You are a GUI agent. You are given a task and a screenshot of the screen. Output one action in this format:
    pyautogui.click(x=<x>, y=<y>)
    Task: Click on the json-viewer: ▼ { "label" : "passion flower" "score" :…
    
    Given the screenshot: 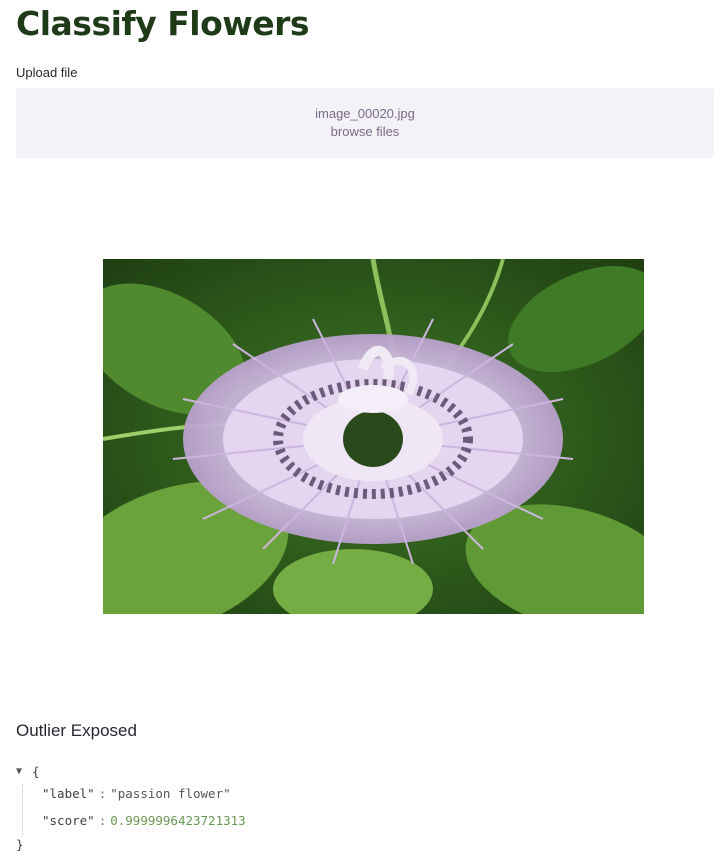 What is the action you would take?
    pyautogui.click(x=266, y=810)
    